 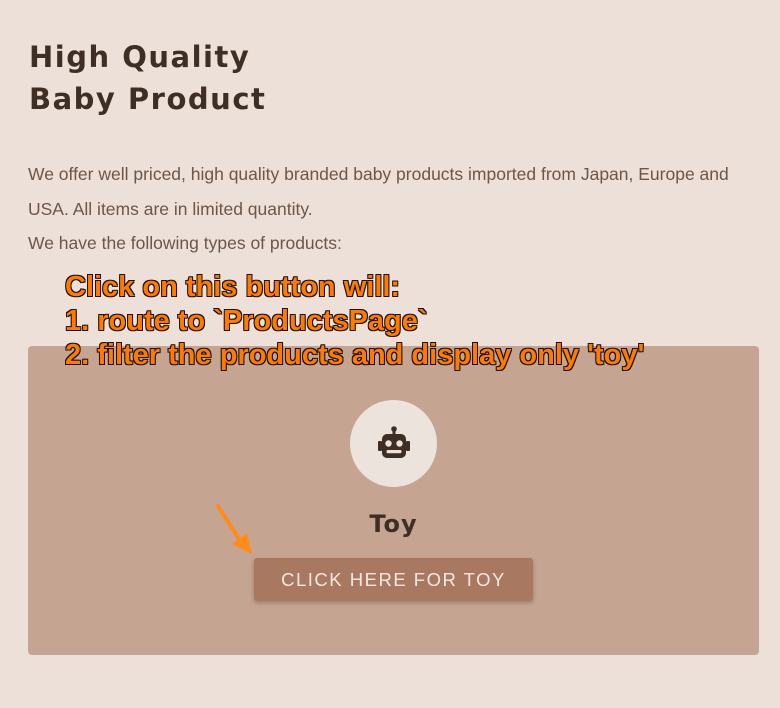 I want to click on hero-title-line-1: High Quality, so click(x=140, y=57).